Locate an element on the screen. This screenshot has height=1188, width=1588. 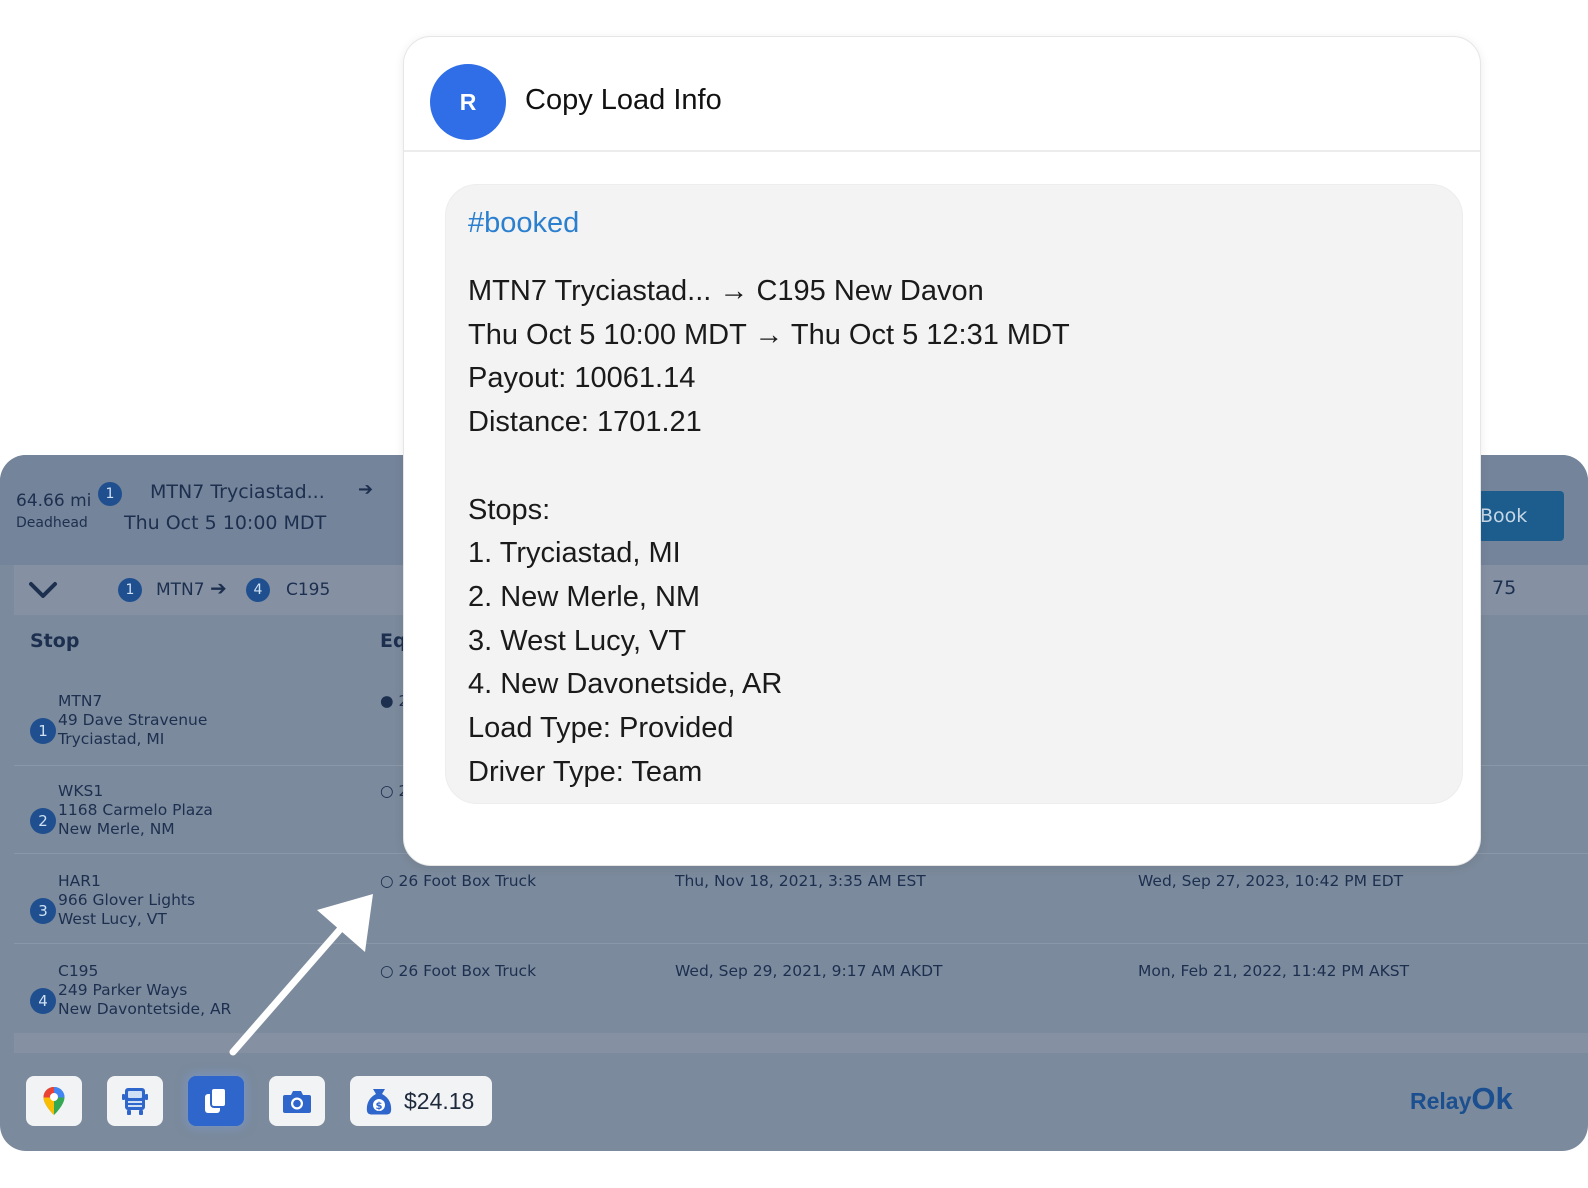
payout-line: Payout: 10061.14 is located at coordinates (582, 378).